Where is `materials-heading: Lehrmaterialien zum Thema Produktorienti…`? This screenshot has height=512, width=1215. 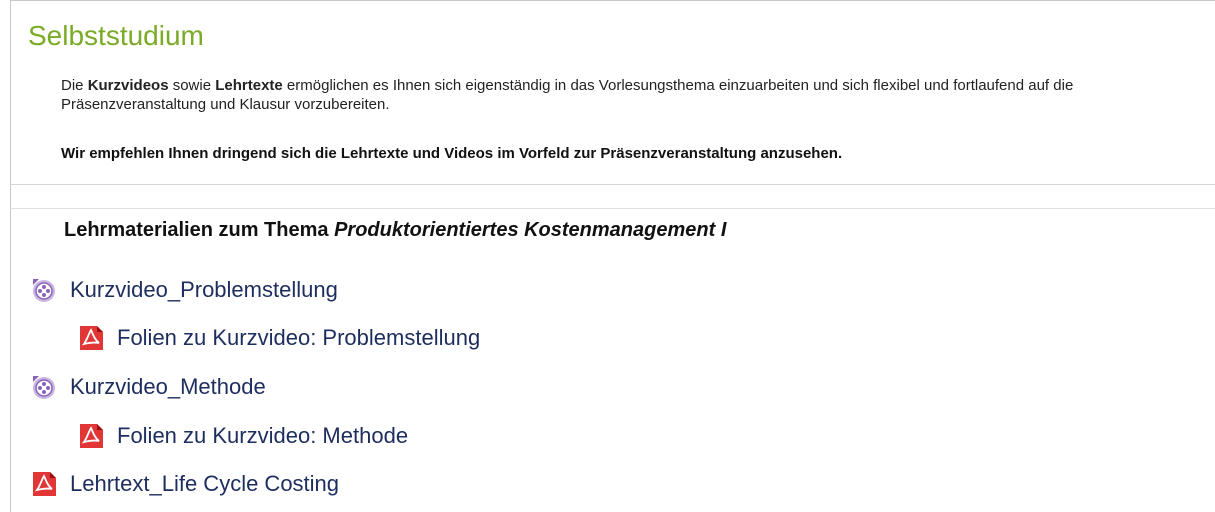 materials-heading: Lehrmaterialien zum Thema Produktorienti… is located at coordinates (395, 230).